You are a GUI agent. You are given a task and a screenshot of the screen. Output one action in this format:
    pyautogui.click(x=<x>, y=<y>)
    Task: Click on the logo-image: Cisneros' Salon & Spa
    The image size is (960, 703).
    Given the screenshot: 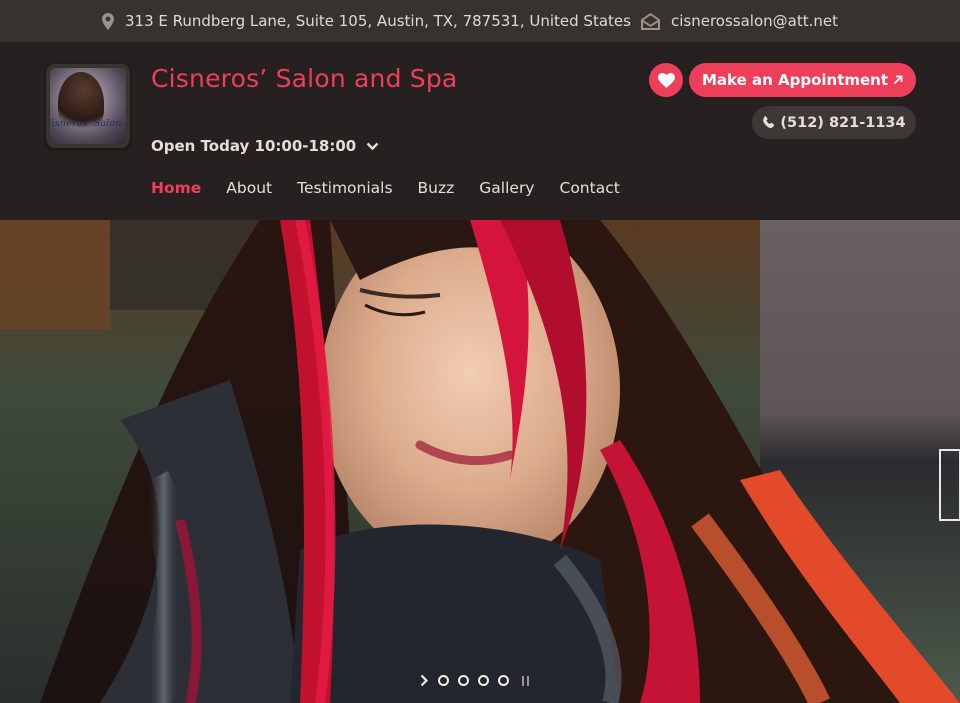 What is the action you would take?
    pyautogui.click(x=88, y=106)
    